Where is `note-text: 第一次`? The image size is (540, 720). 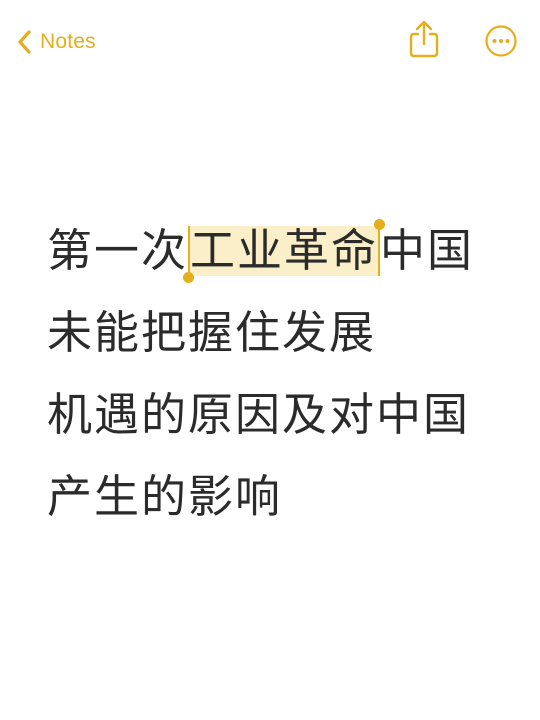
note-text: 第一次 is located at coordinates (118, 250).